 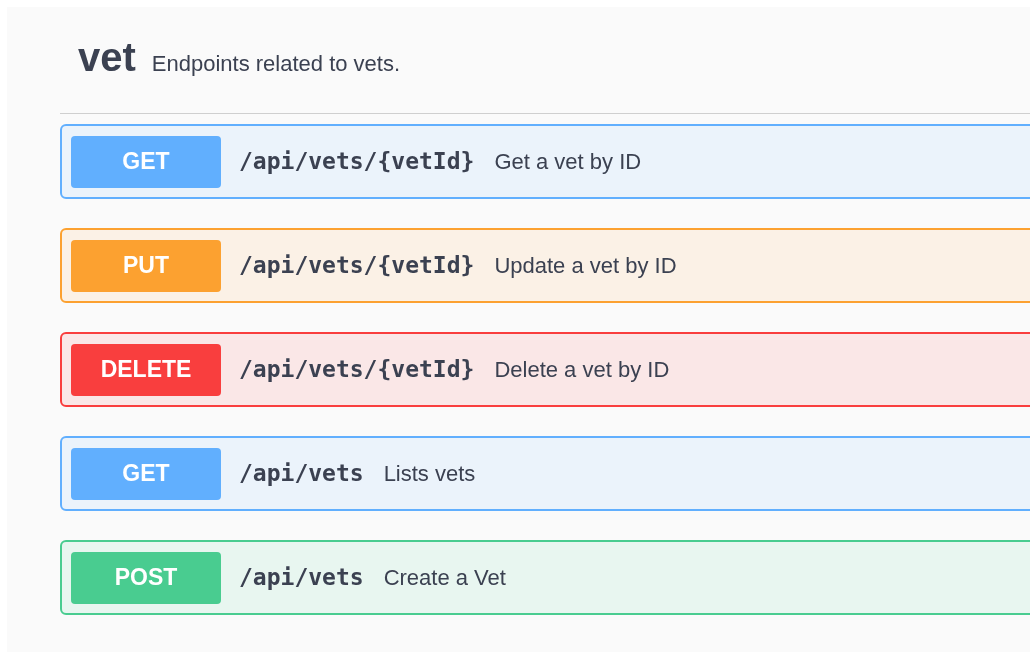 I want to click on method-badge: DELETE, so click(x=146, y=369).